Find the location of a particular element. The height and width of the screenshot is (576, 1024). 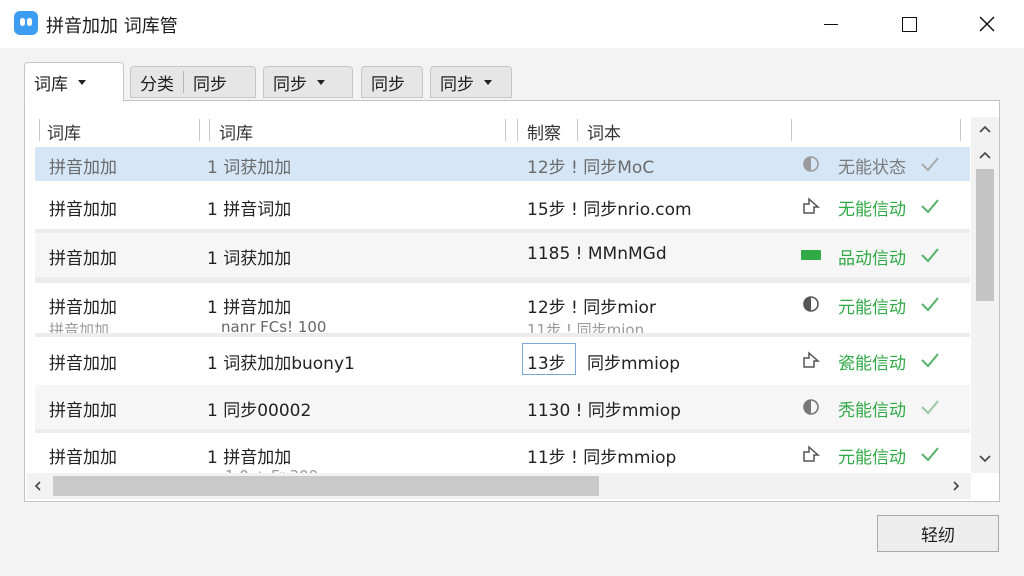

scroll-right-button is located at coordinates (956, 486).